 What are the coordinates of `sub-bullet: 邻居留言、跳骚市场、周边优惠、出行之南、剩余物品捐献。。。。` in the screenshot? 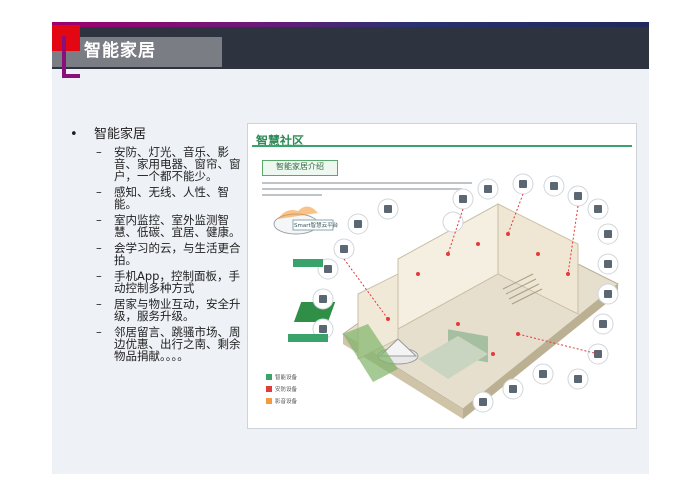 It's located at (170, 344).